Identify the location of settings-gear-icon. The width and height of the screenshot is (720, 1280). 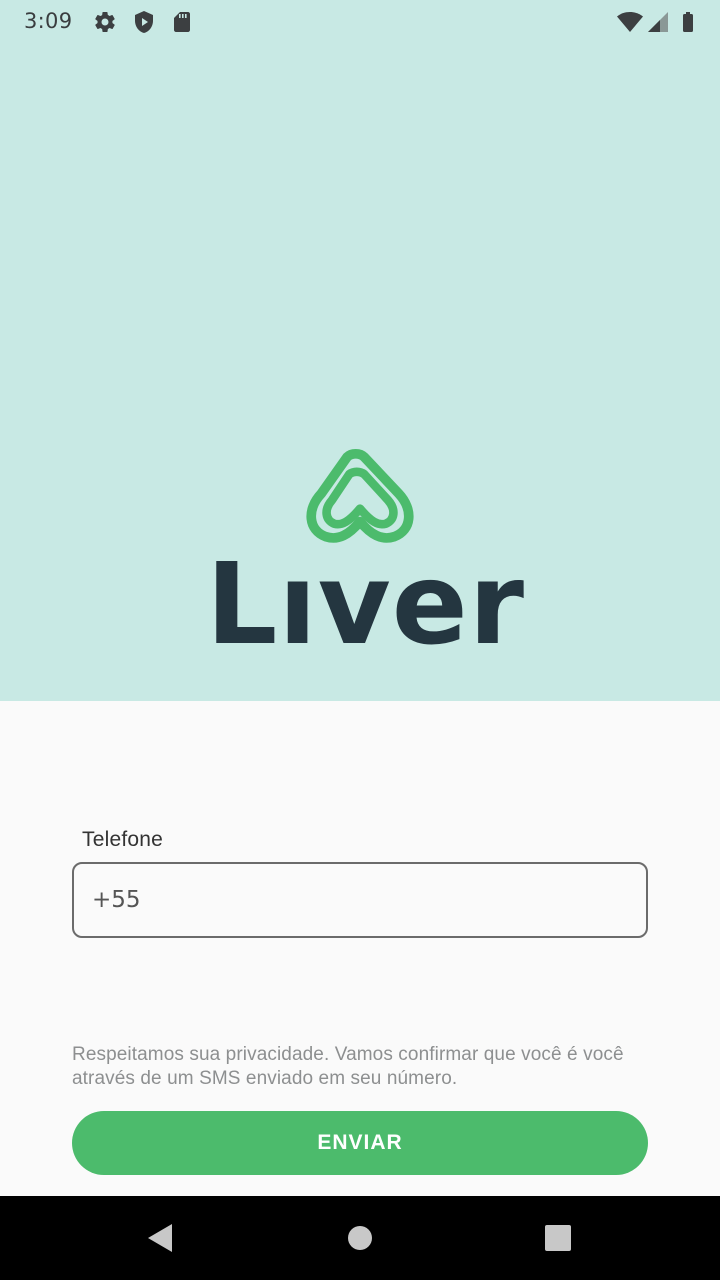
(105, 22).